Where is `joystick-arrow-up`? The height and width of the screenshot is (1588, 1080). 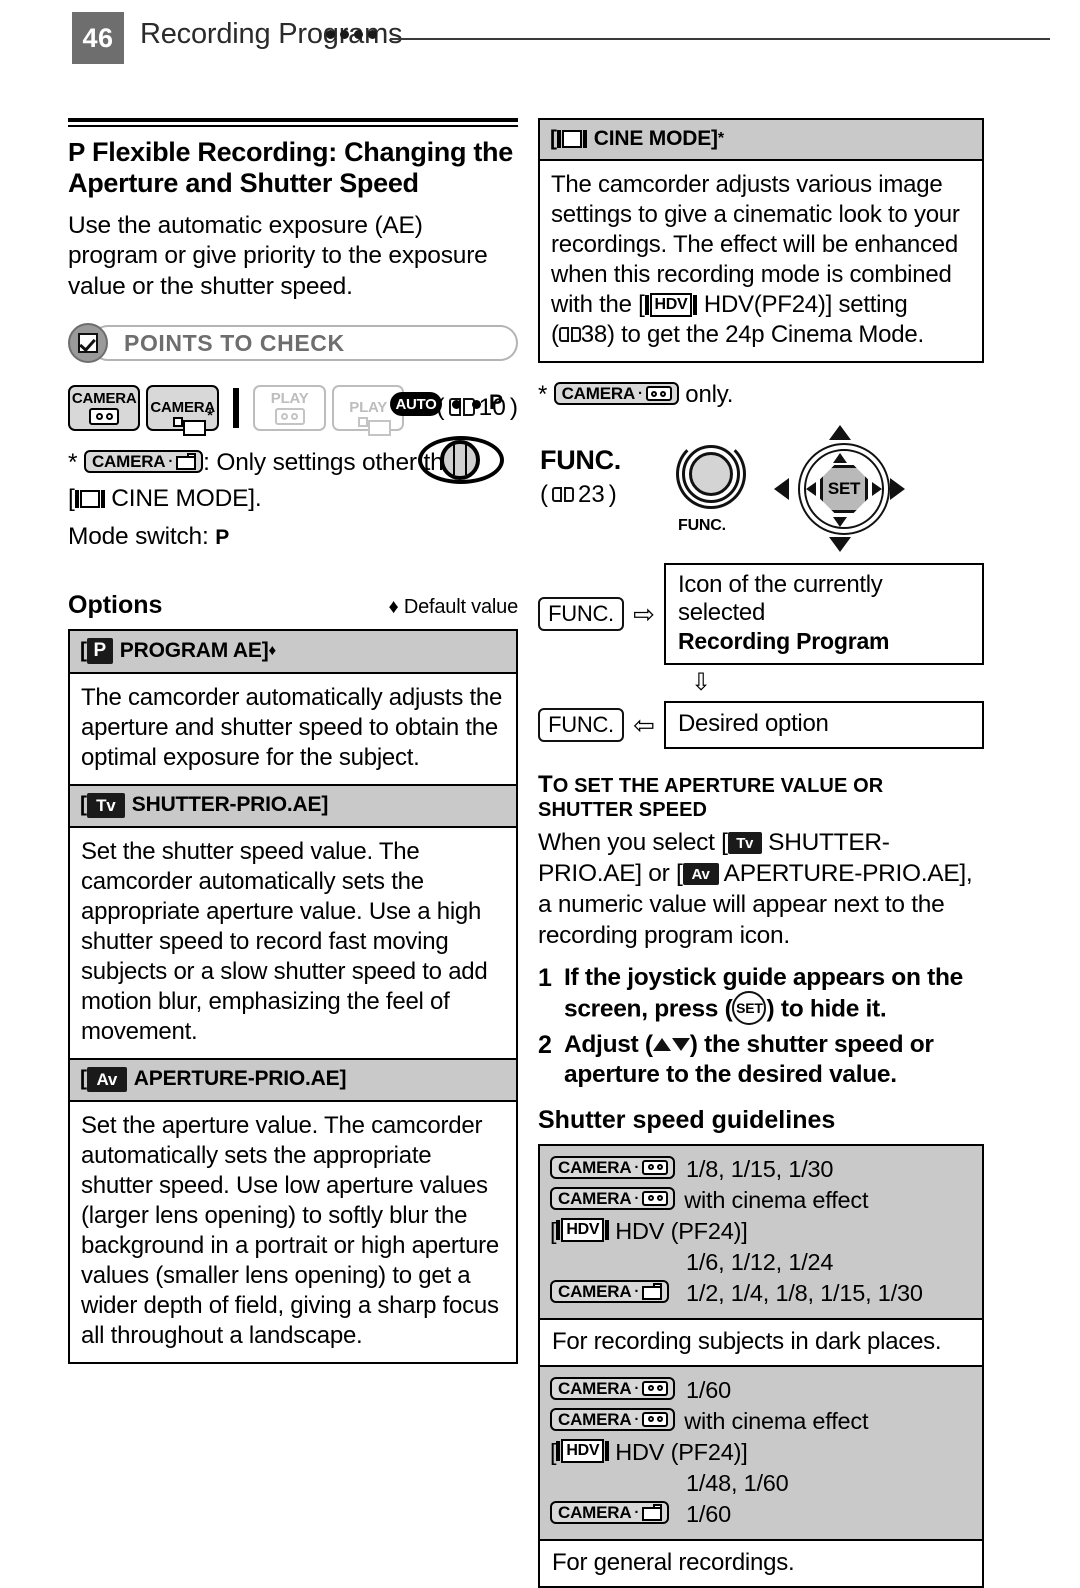 joystick-arrow-up is located at coordinates (840, 432).